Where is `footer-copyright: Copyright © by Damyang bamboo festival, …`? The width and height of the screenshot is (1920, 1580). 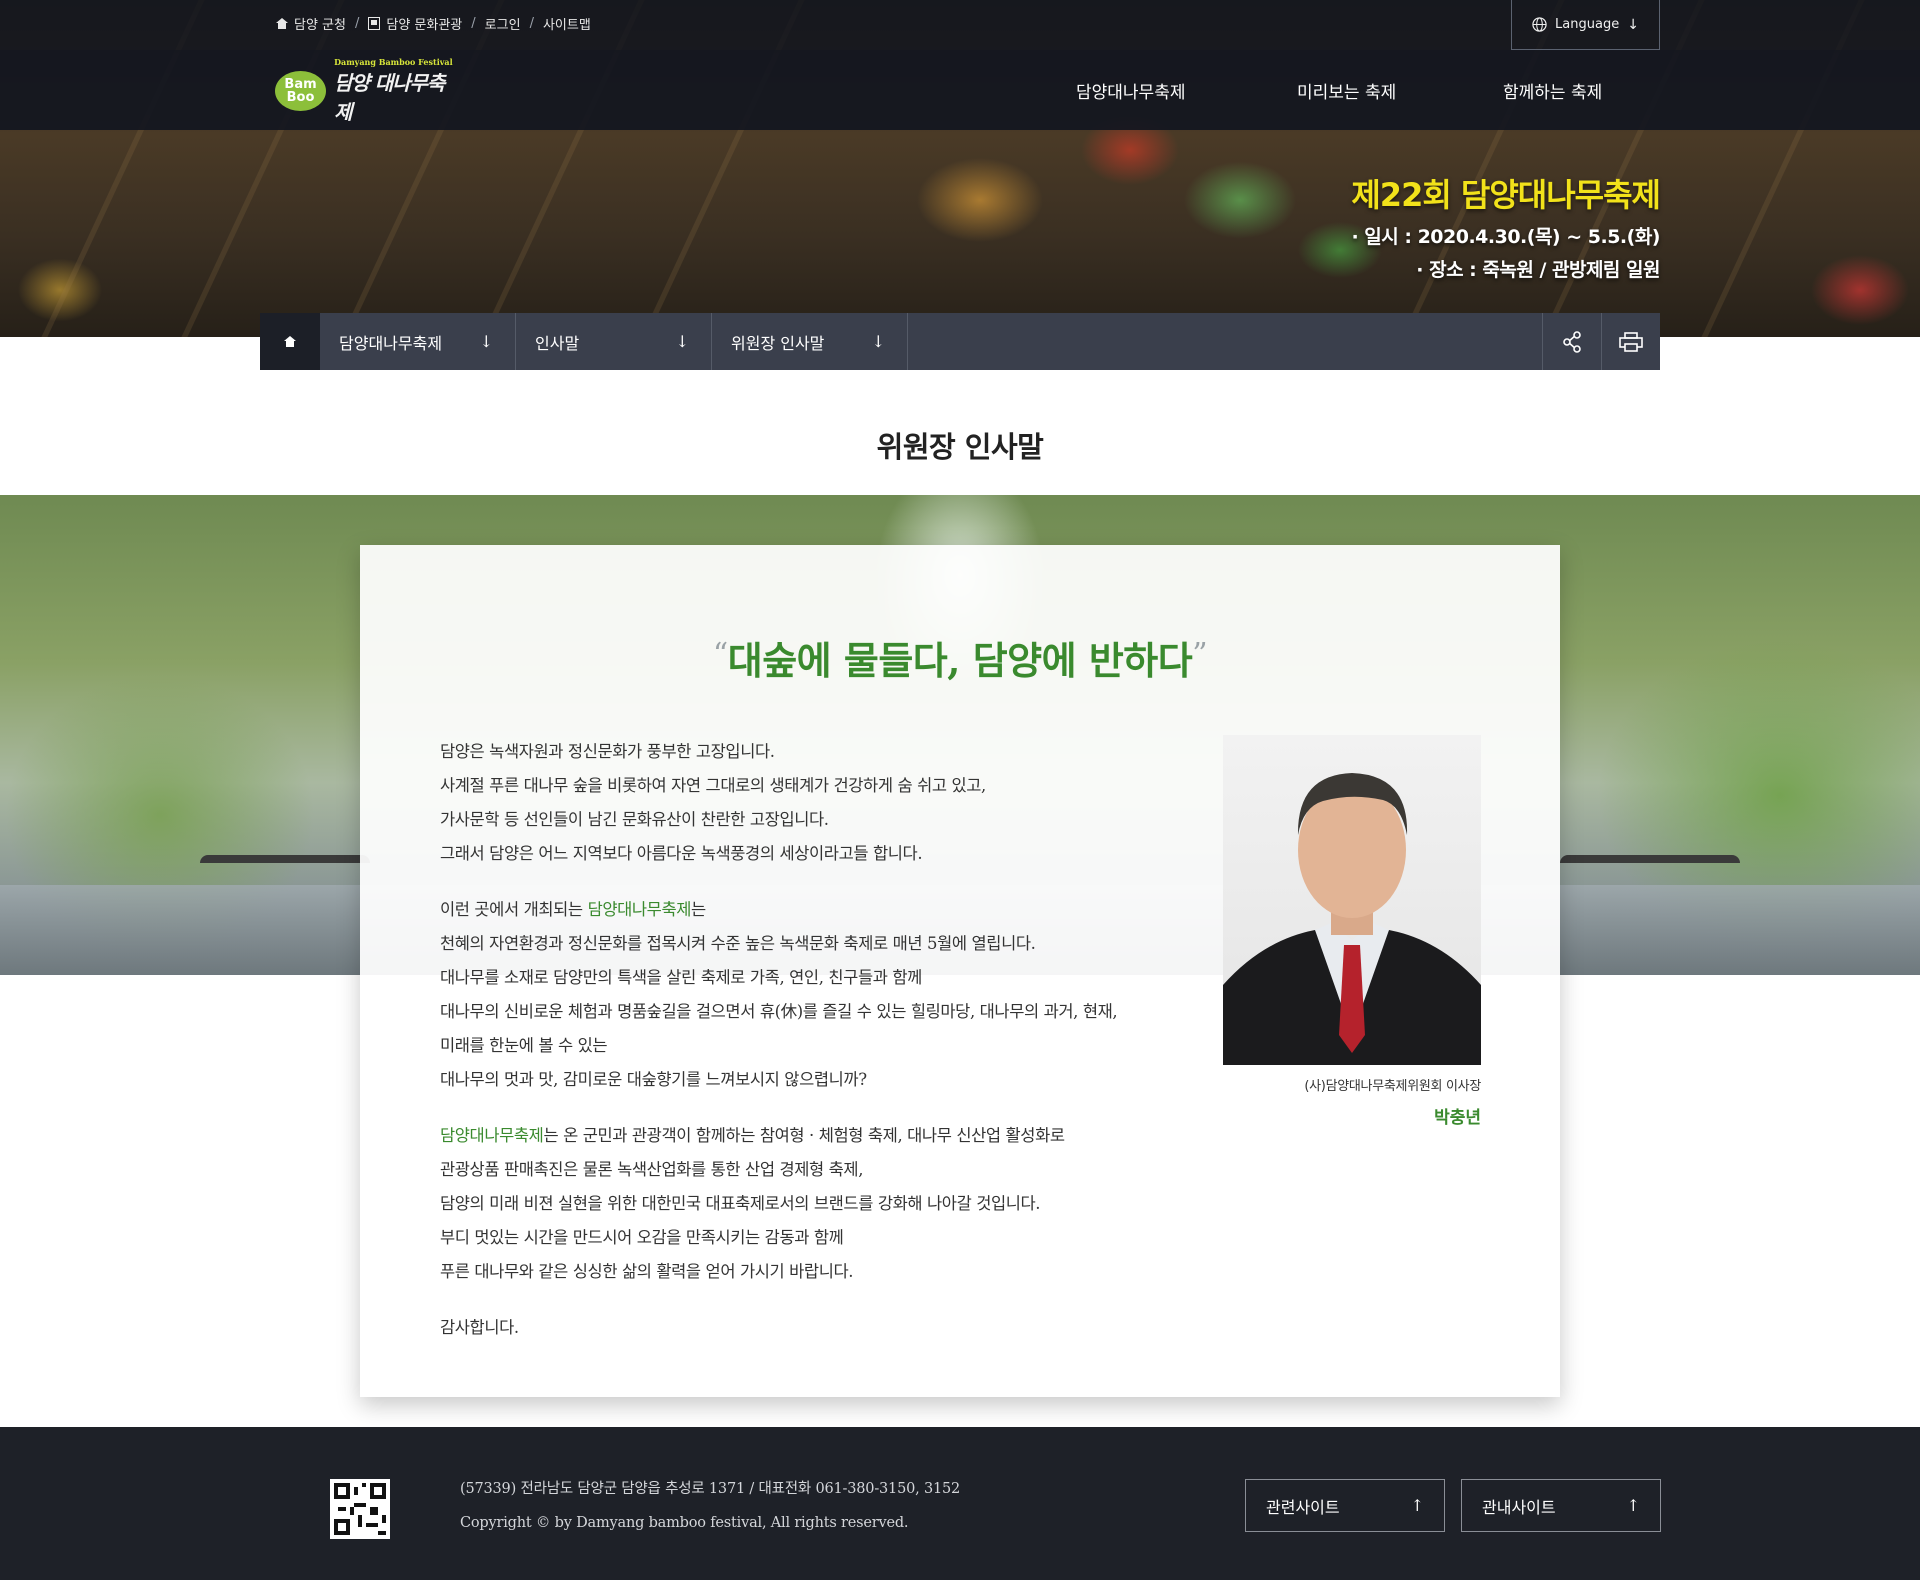
footer-copyright: Copyright © by Damyang bamboo festival, … is located at coordinates (684, 1523).